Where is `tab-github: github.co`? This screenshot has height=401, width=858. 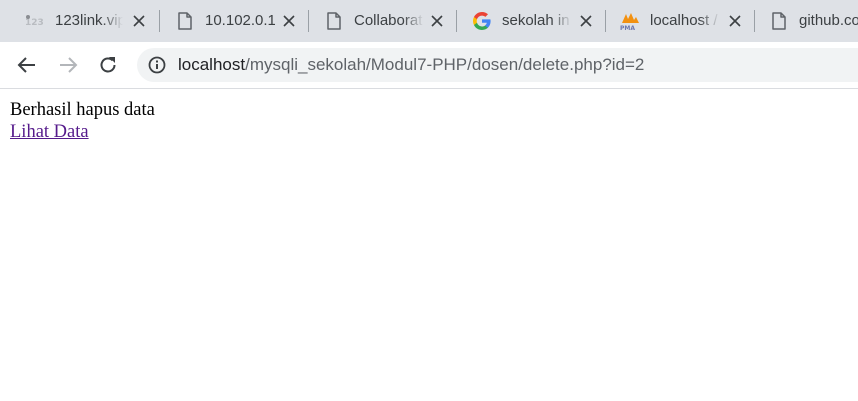
tab-github: github.co is located at coordinates (813, 21).